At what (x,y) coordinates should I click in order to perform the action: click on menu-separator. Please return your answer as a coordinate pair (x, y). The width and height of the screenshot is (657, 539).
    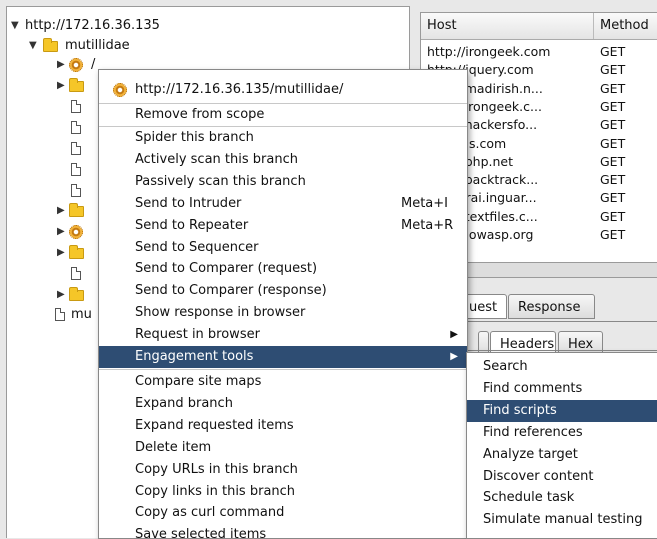
    Looking at the image, I should click on (283, 369).